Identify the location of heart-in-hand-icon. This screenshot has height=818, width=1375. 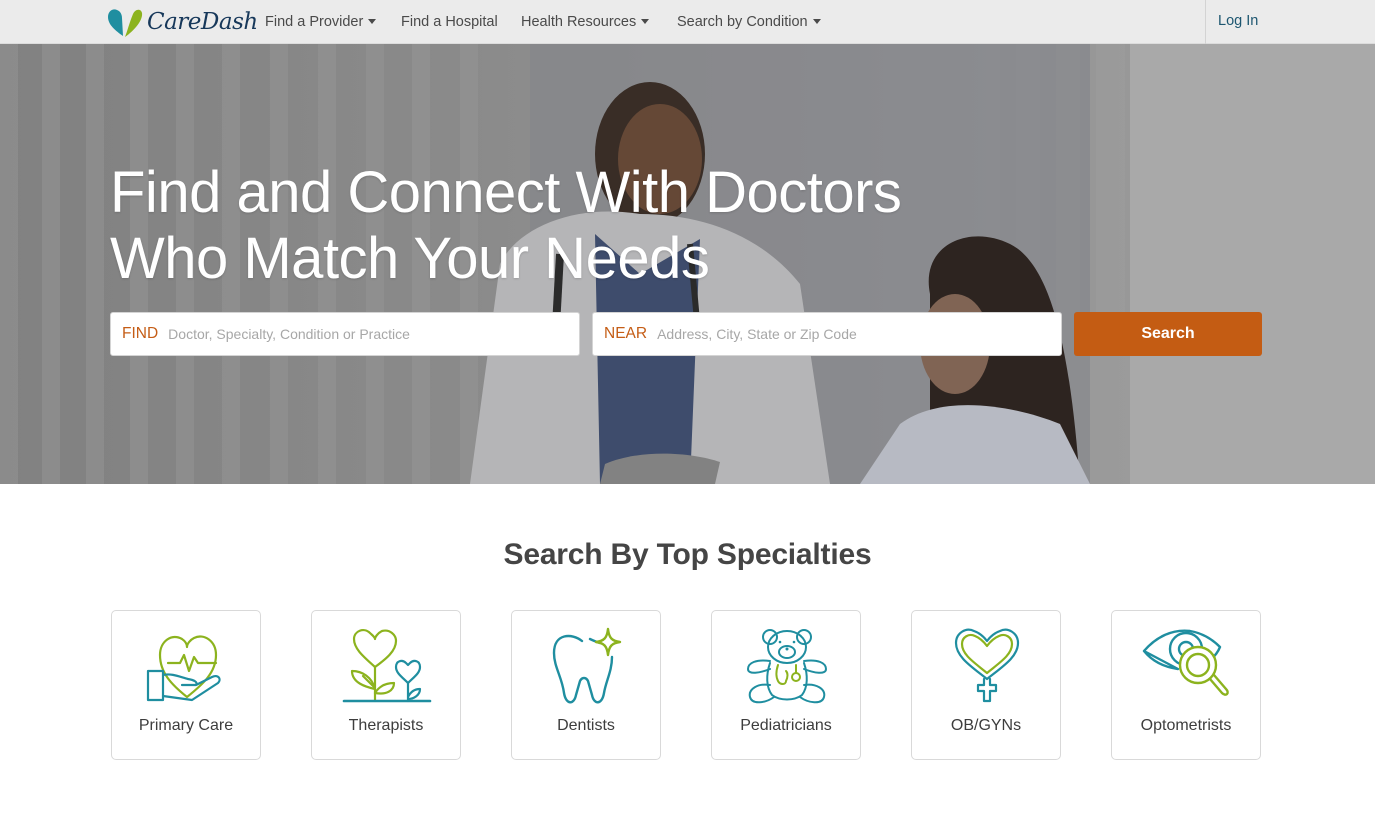
(183, 668).